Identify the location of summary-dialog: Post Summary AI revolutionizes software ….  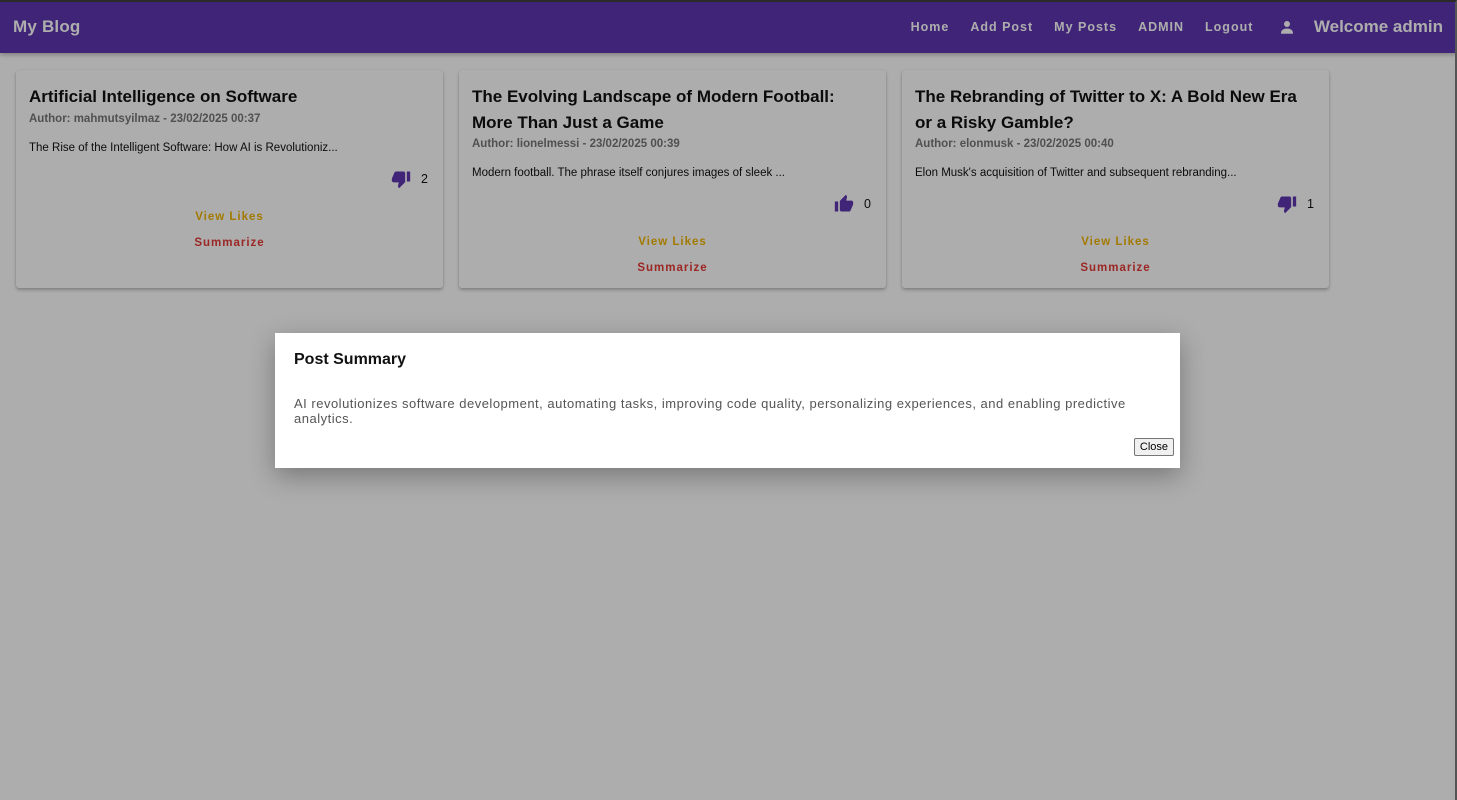
(727, 400).